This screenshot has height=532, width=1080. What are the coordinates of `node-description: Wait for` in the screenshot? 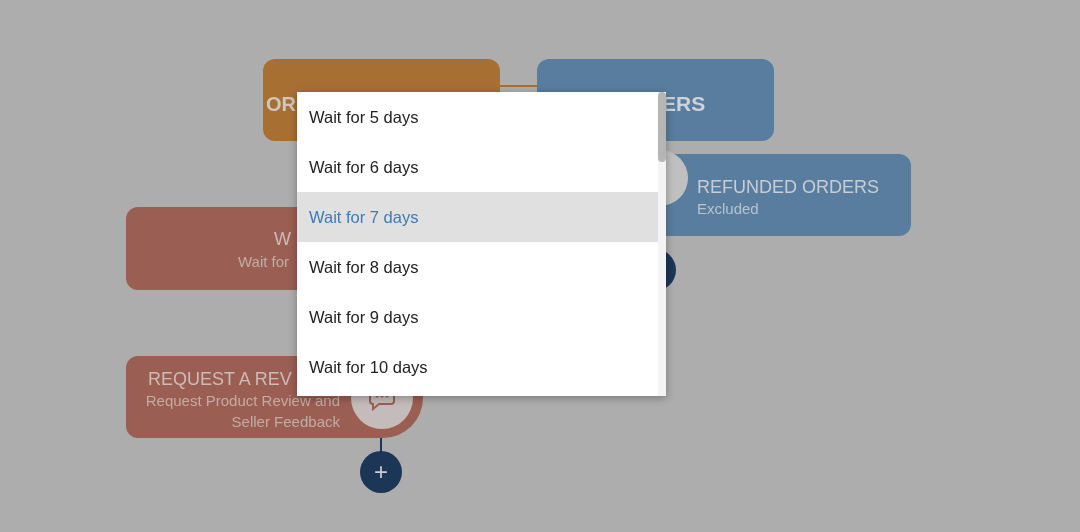 It's located at (264, 262).